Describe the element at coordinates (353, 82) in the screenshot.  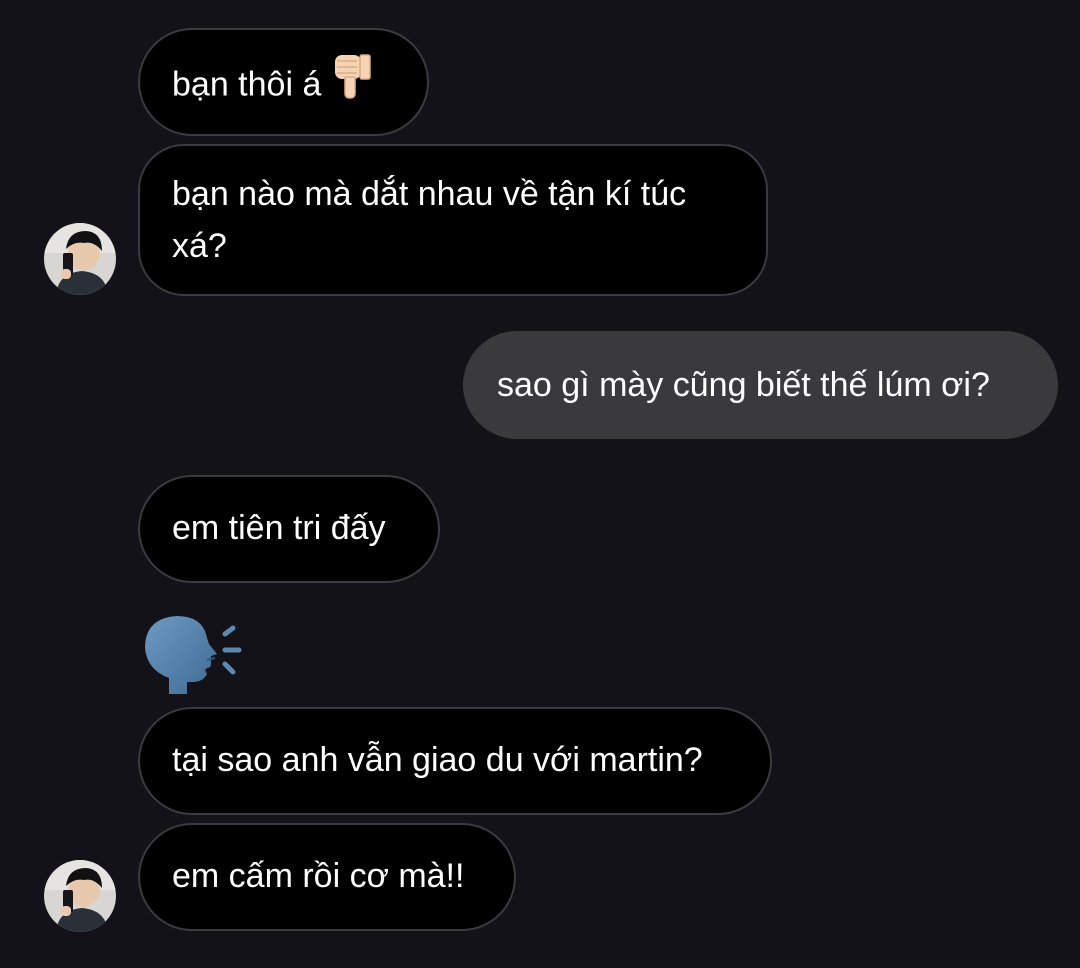
I see `thumbs-down-icon` at that location.